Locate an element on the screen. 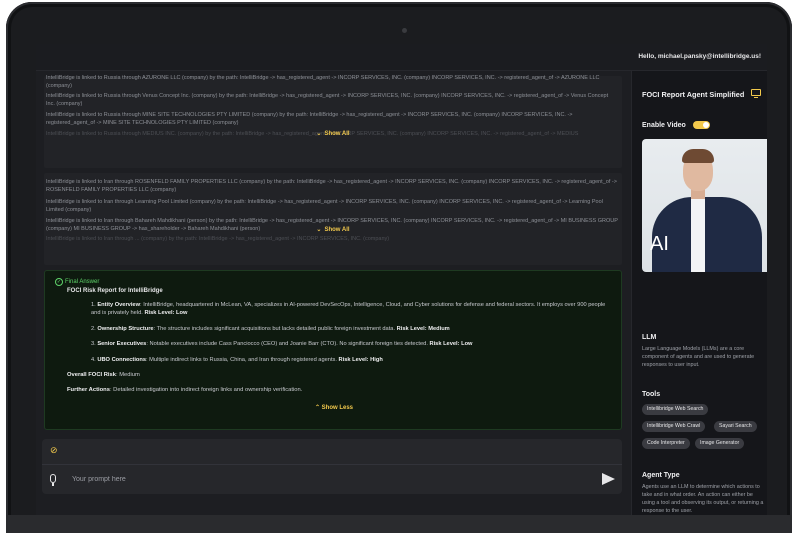  tool-chip: Code Interpreter is located at coordinates (666, 443).